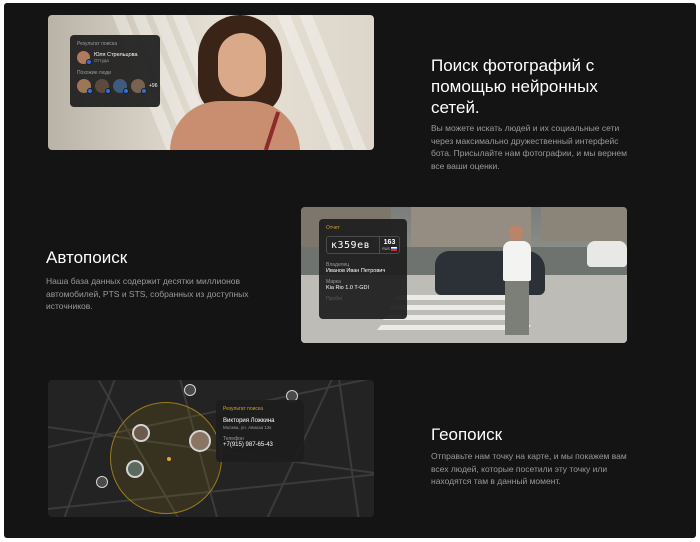 The image size is (700, 542). What do you see at coordinates (169, 459) in the screenshot?
I see `map-point-icon` at bounding box center [169, 459].